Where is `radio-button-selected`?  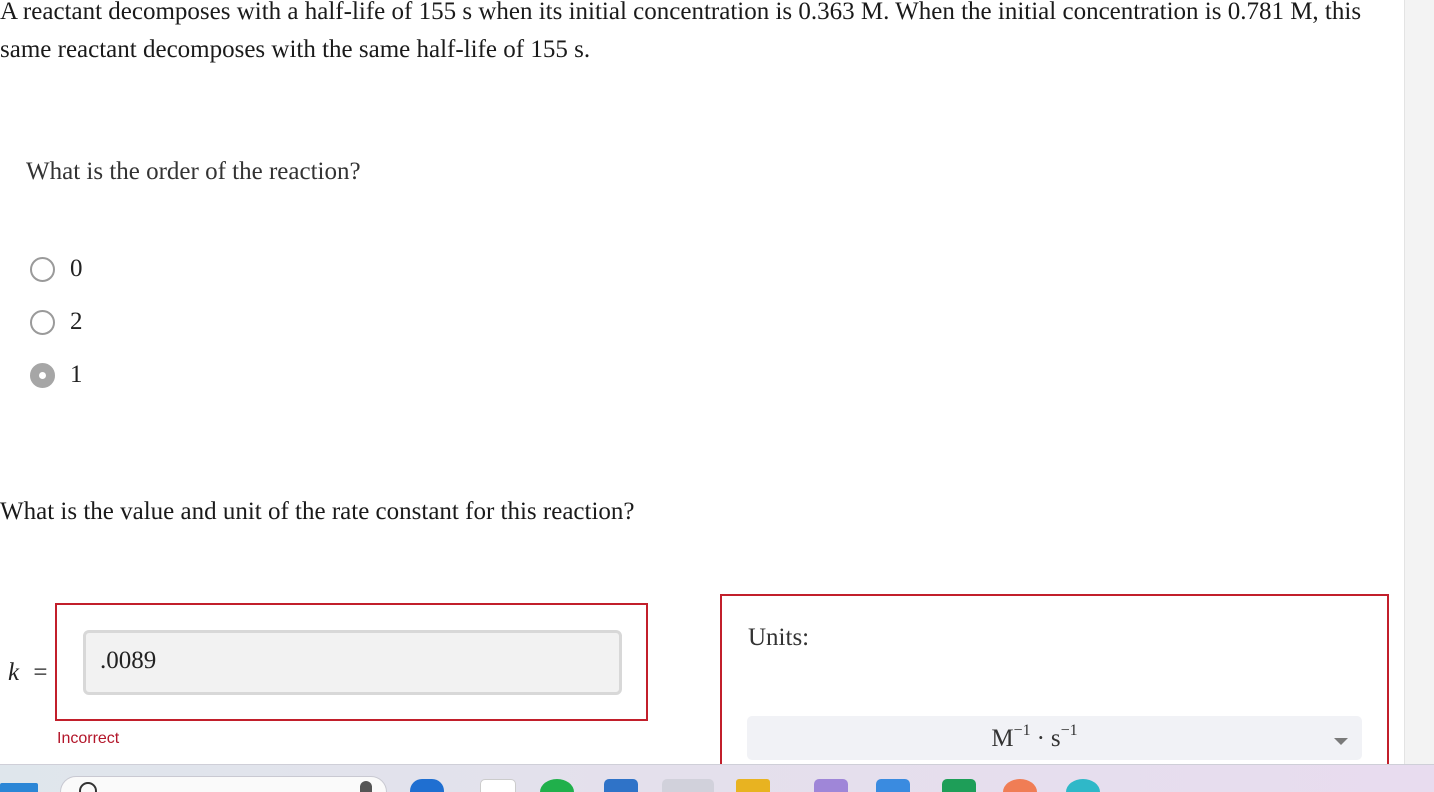
radio-button-selected is located at coordinates (42, 375).